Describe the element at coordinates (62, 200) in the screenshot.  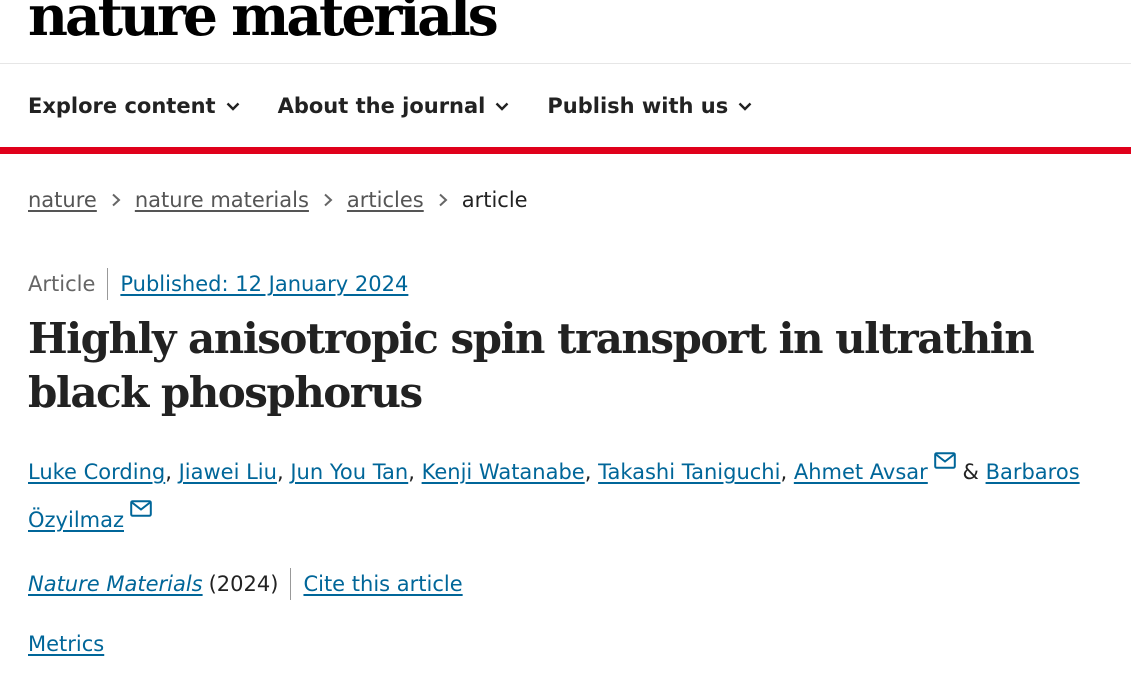
I see `breadcrumb-nature: nature` at that location.